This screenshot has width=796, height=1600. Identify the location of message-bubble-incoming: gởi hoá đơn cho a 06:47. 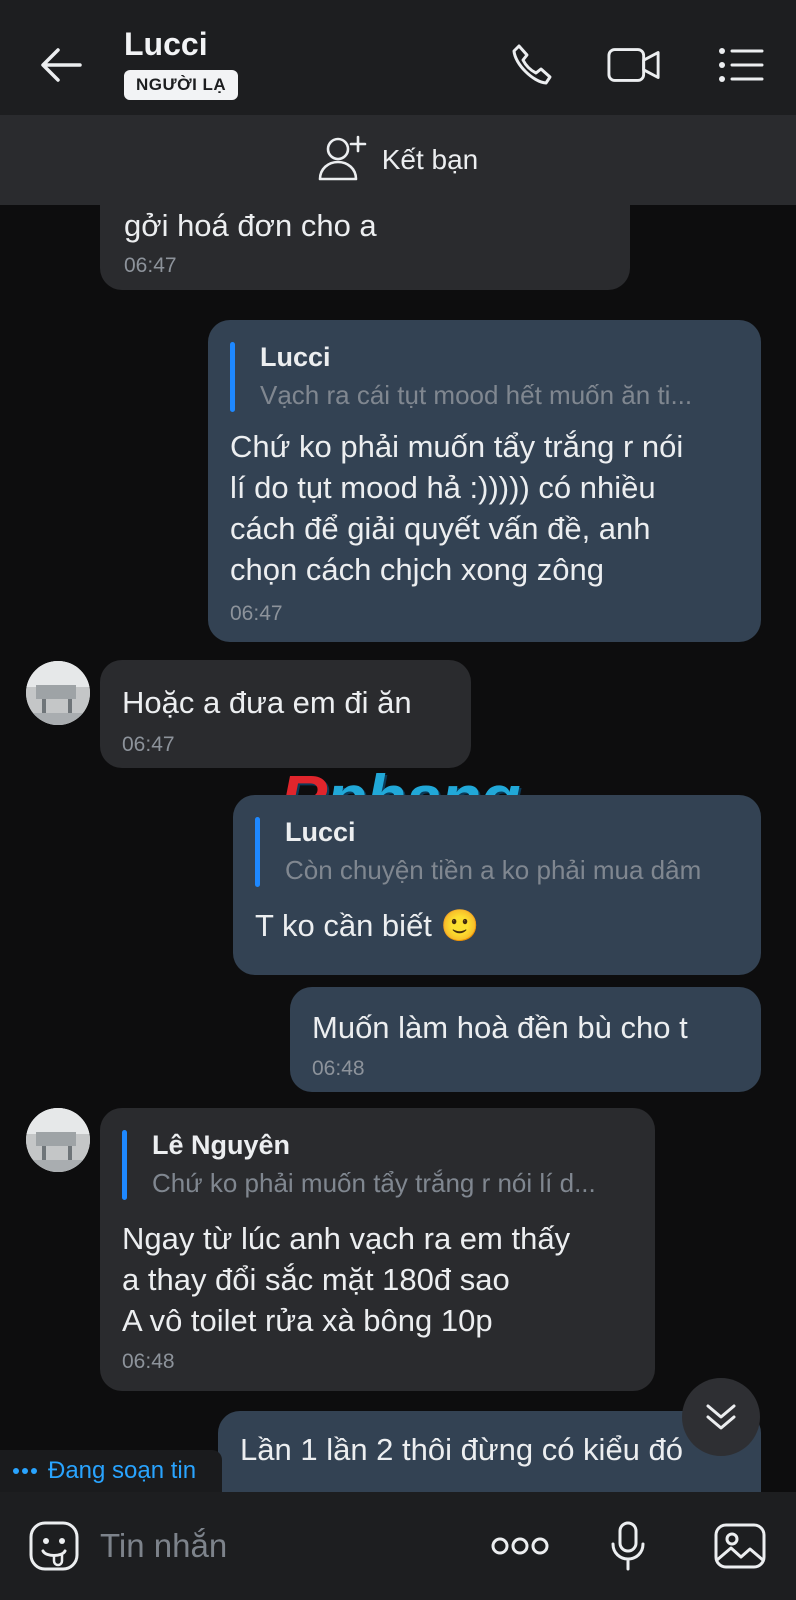
(365, 247).